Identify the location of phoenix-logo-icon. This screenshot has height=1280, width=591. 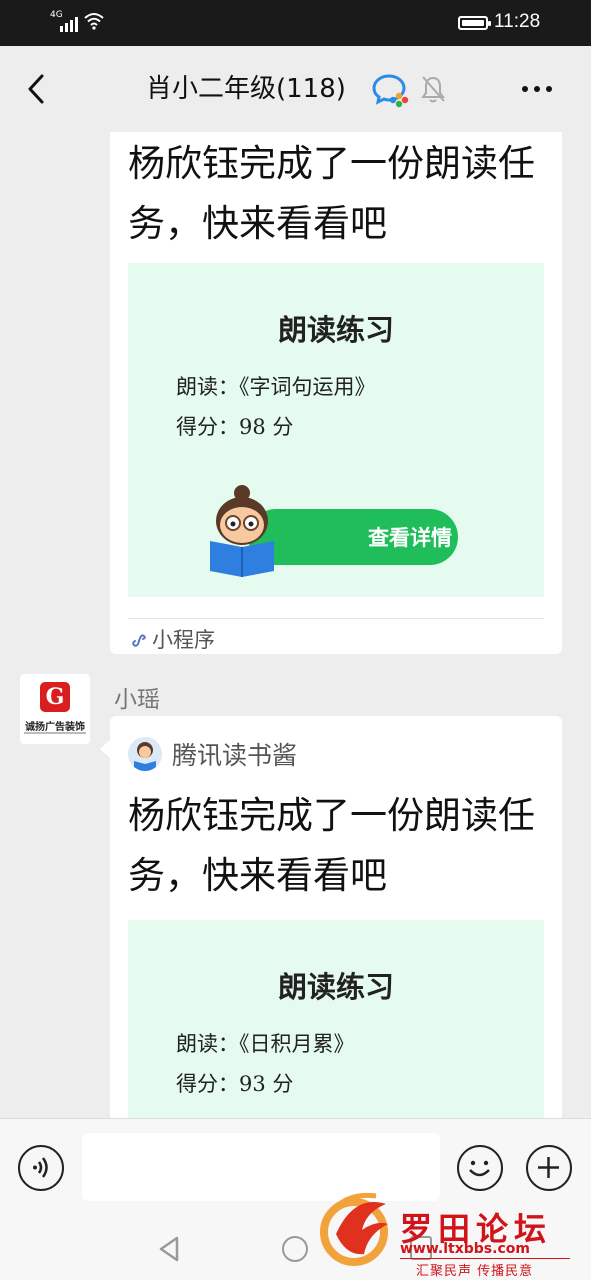
(354, 1229).